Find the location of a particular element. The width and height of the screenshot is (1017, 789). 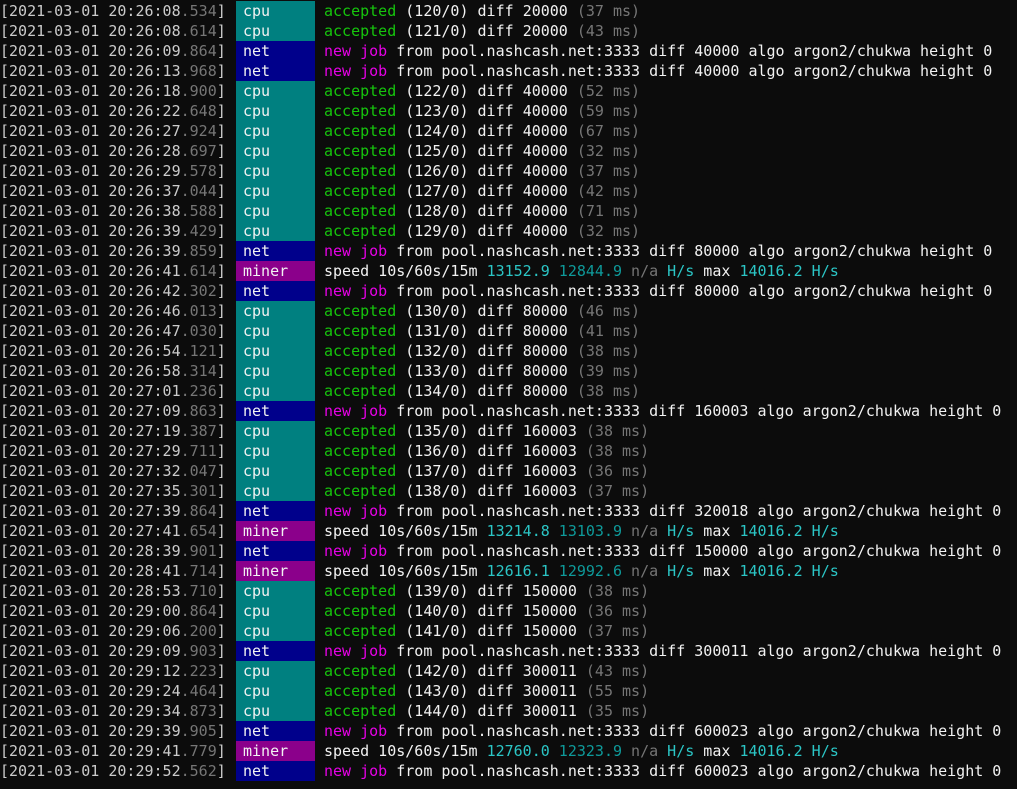

latency-value: (55 ms) is located at coordinates (613, 691).